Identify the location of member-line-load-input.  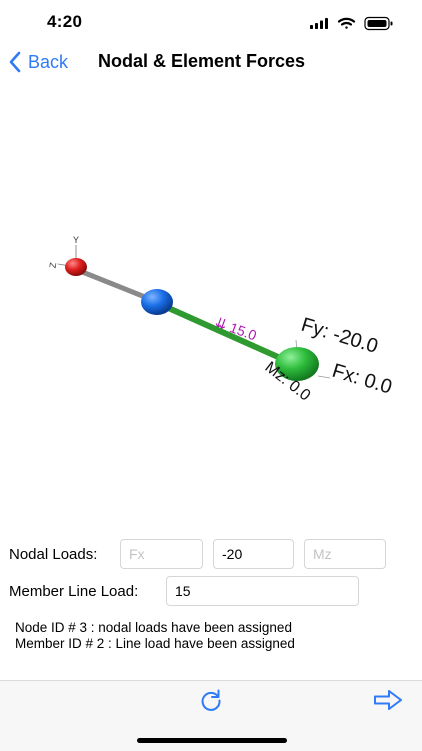
(262, 591).